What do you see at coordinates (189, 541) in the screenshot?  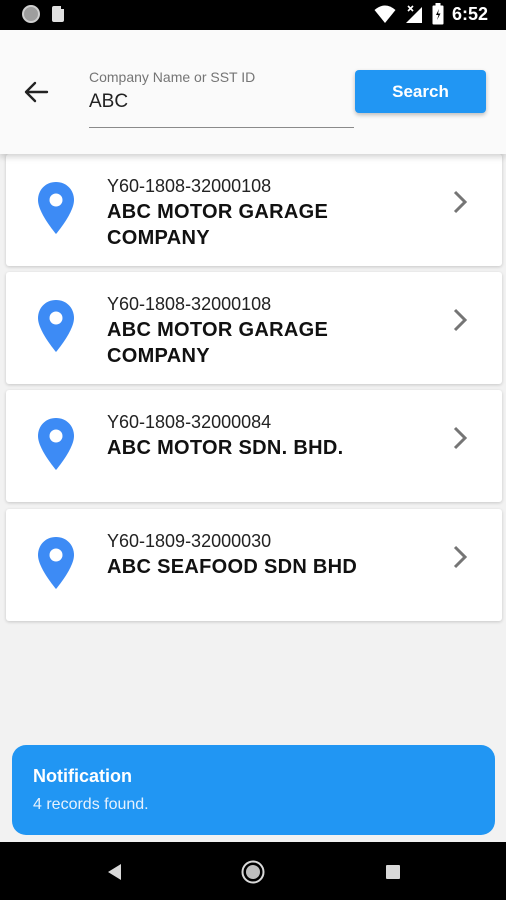 I see `company-sst-id: Y60-1809-32000030` at bounding box center [189, 541].